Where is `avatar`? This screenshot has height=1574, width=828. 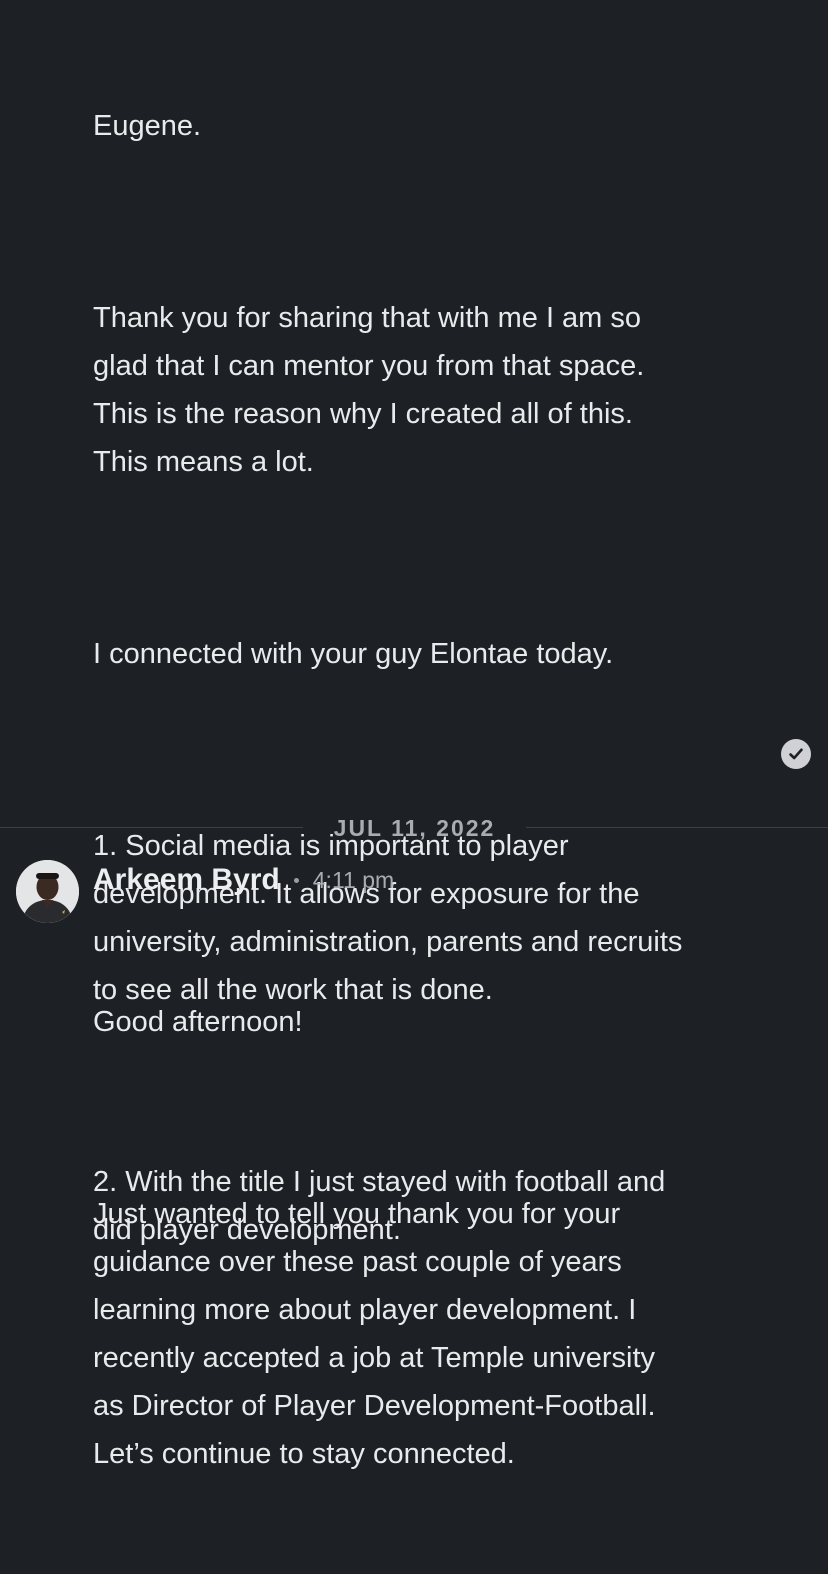 avatar is located at coordinates (47, 891).